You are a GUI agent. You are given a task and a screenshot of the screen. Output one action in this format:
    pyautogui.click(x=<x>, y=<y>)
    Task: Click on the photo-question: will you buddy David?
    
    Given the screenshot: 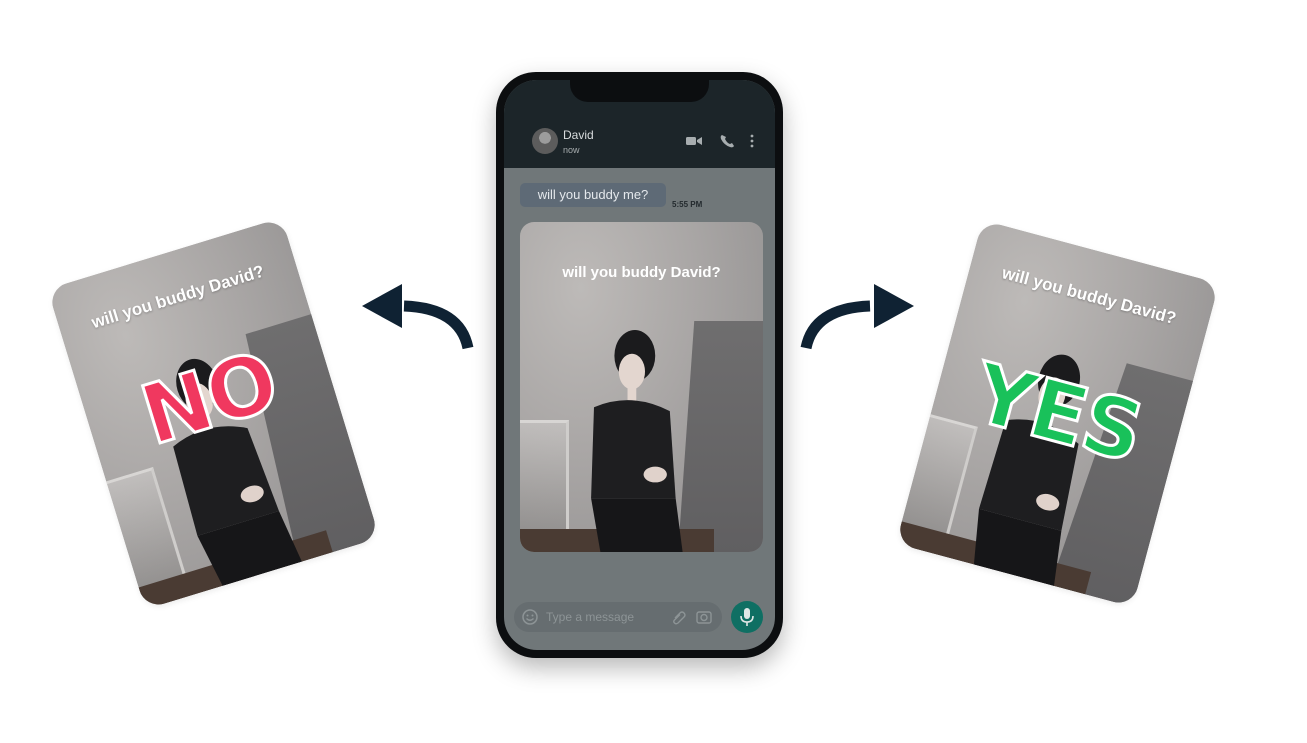 What is the action you would take?
    pyautogui.click(x=641, y=272)
    